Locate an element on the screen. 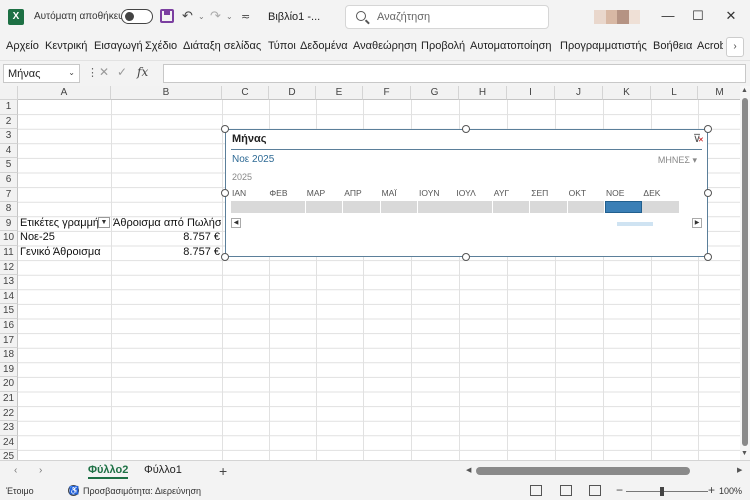 Image resolution: width=750 pixels, height=500 pixels. tab-home: Κεντρική is located at coordinates (66, 46).